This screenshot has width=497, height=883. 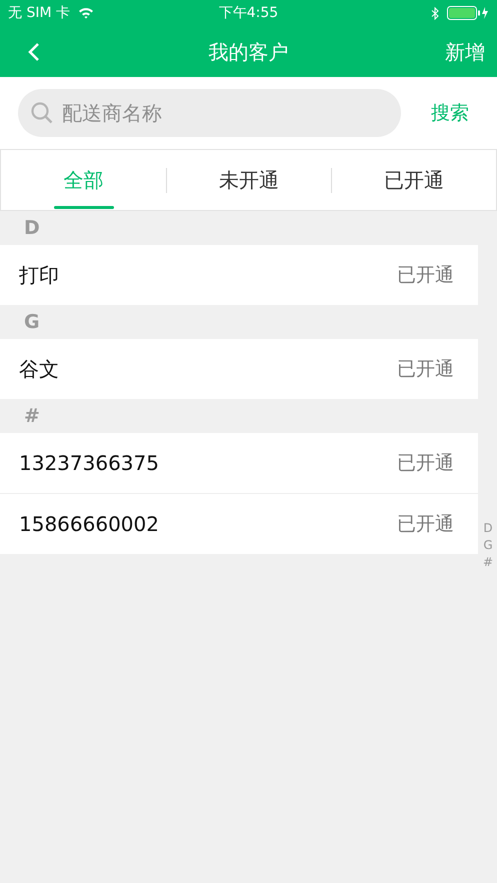 What do you see at coordinates (32, 322) in the screenshot?
I see `section-letter: G` at bounding box center [32, 322].